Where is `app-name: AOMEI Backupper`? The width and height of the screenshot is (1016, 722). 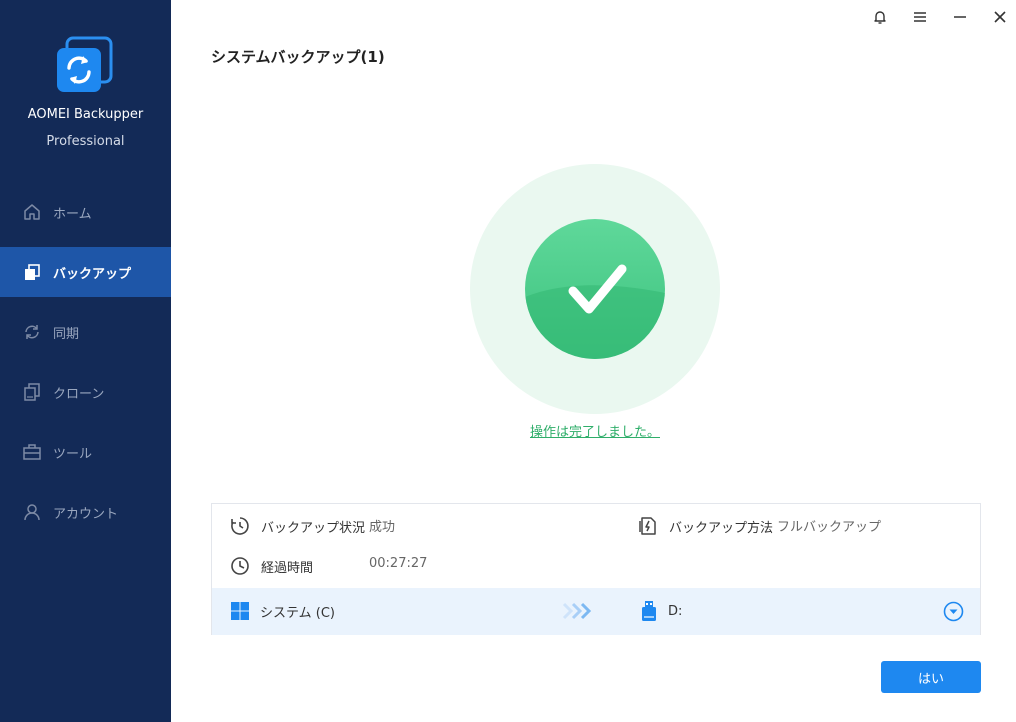
app-name: AOMEI Backupper is located at coordinates (85, 114).